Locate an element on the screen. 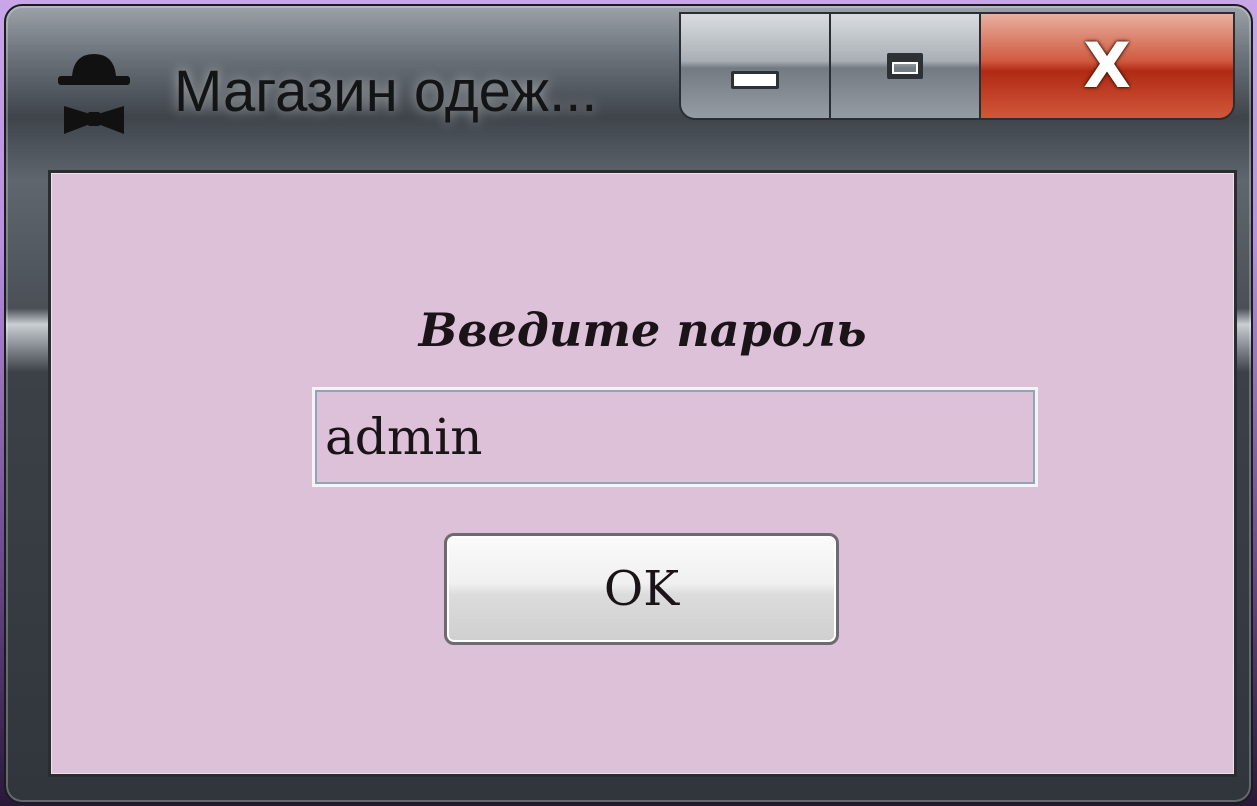 This screenshot has height=806, width=1257. maximize-icon is located at coordinates (905, 66).